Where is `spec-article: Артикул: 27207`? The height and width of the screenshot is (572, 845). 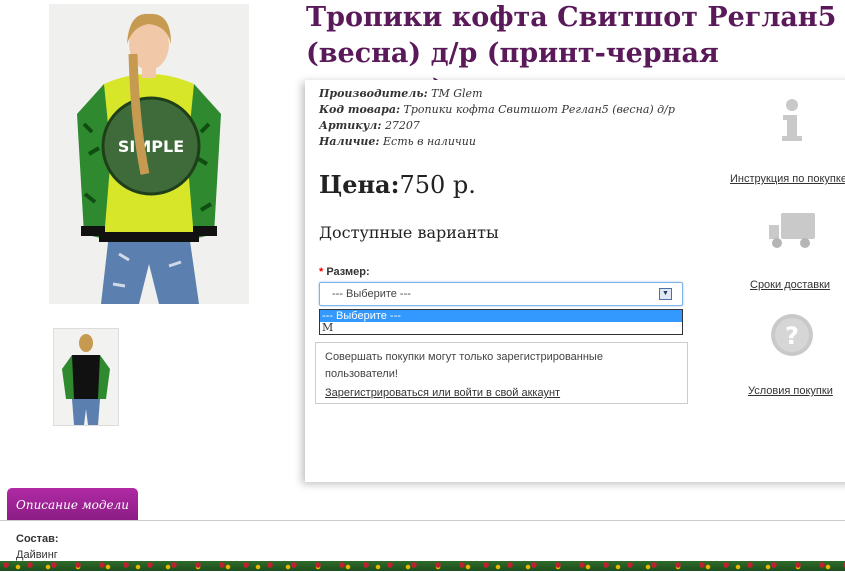
spec-article: Артикул: 27207 is located at coordinates (369, 125).